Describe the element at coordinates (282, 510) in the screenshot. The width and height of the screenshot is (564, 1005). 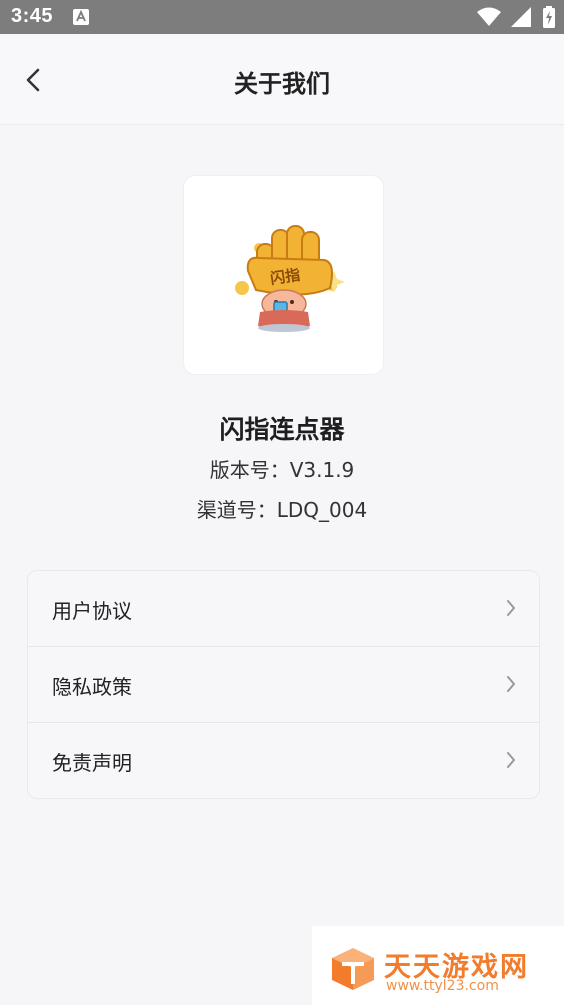
I see `app-channel: 渠道号：LDQ_004` at that location.